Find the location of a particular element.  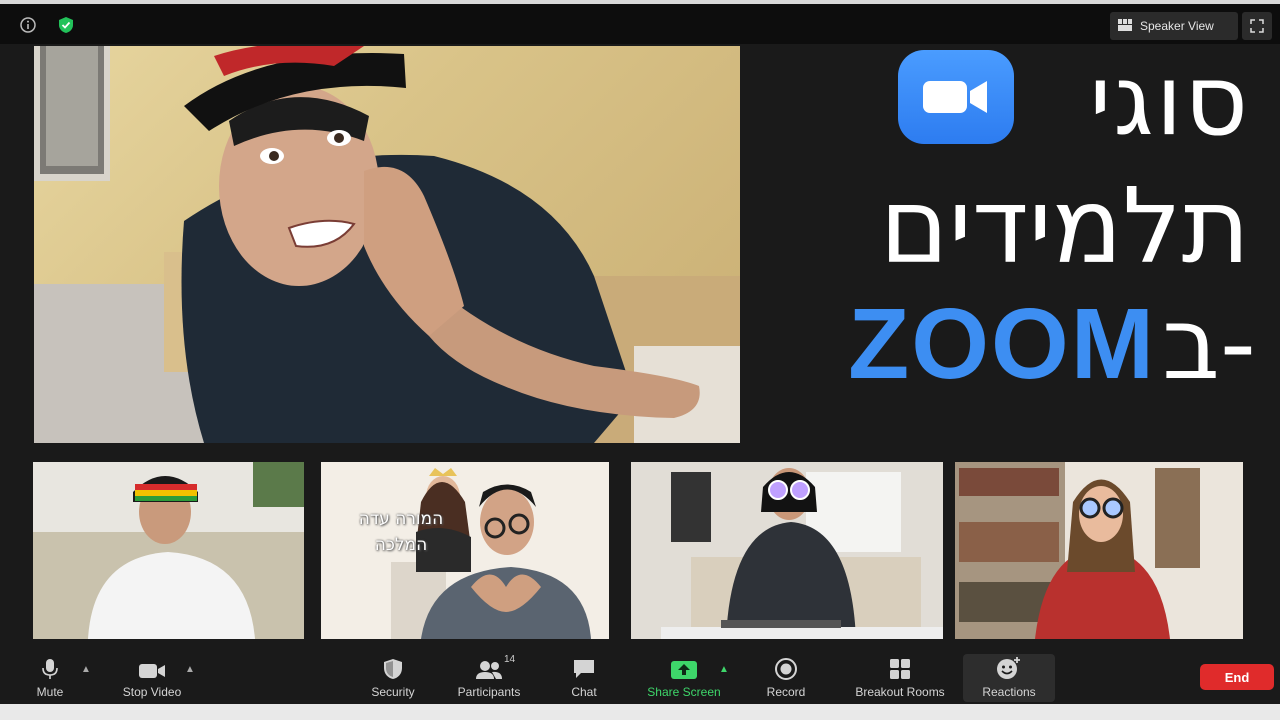

chat-button: Chat is located at coordinates (584, 678).